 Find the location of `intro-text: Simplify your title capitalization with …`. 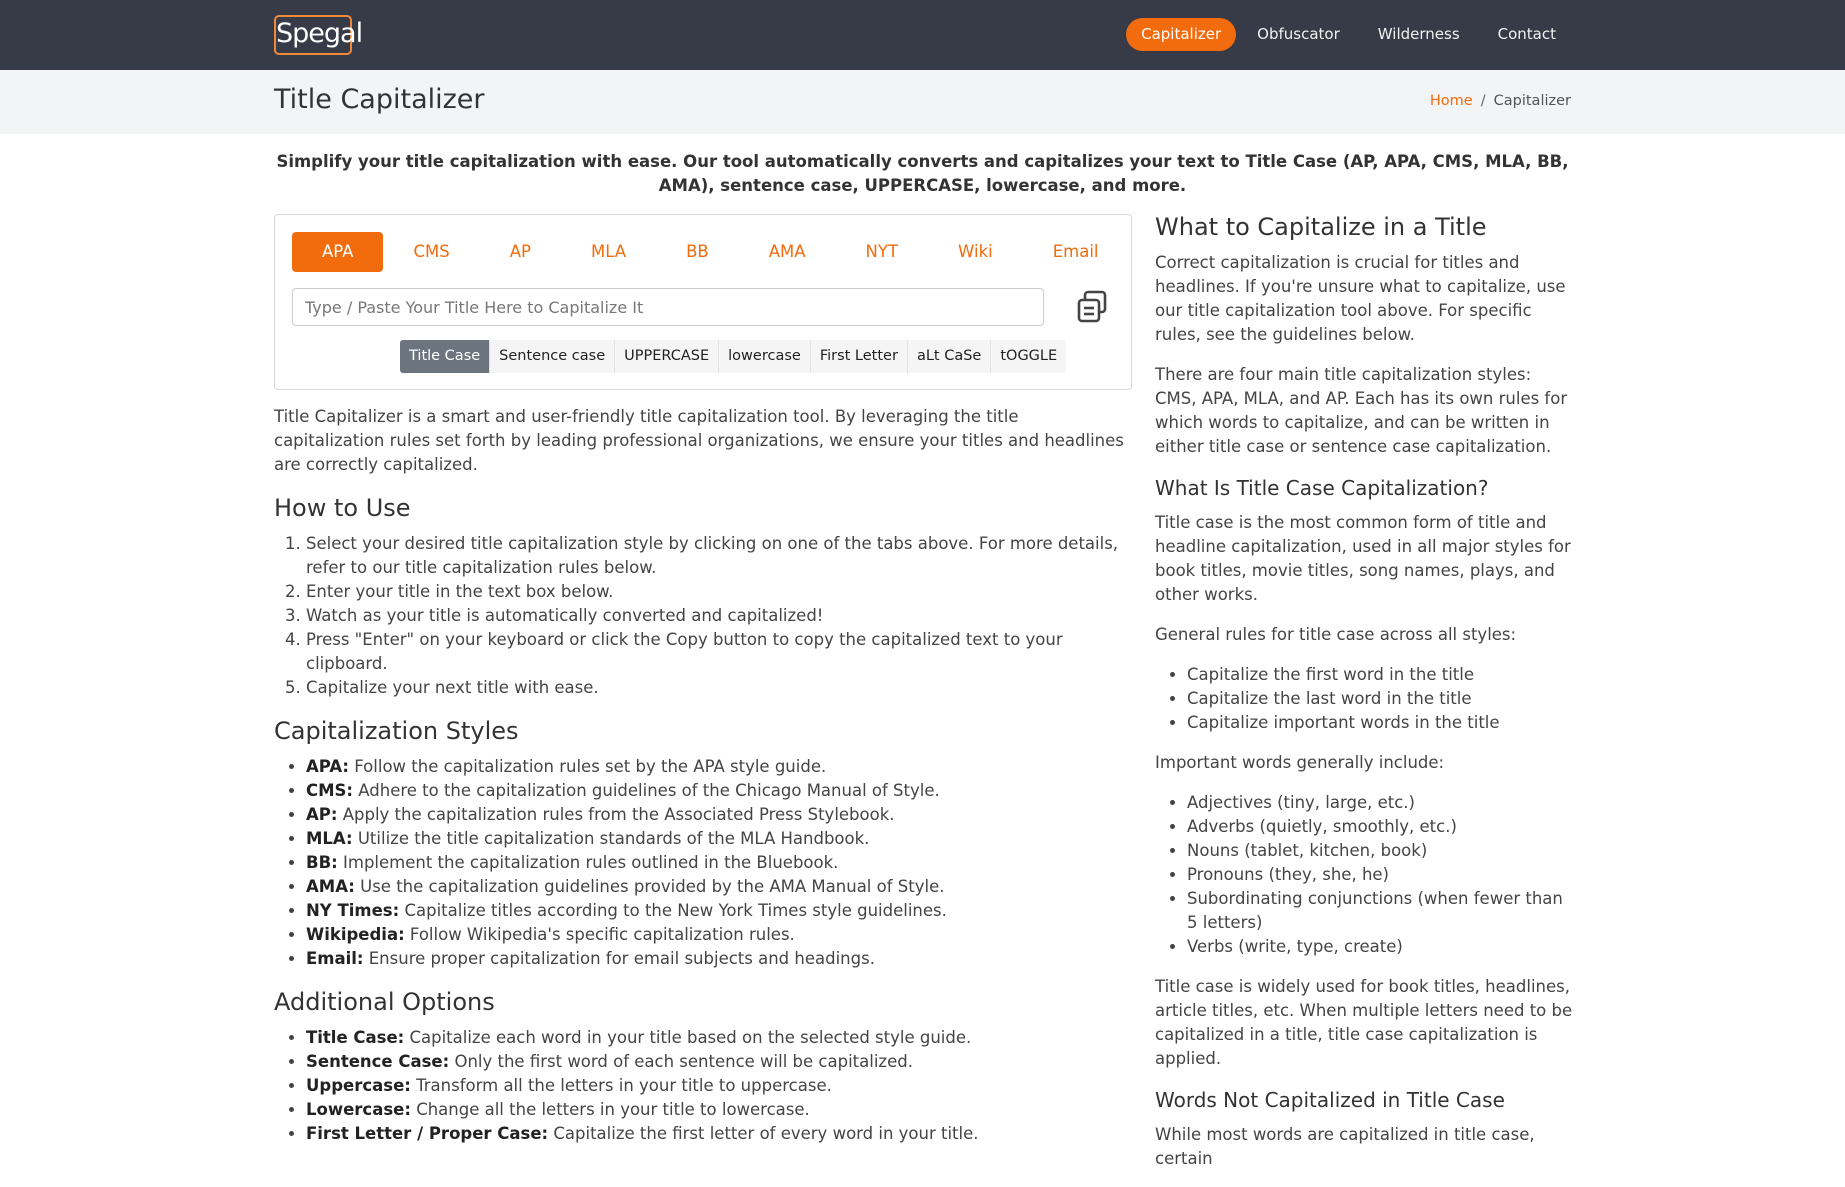

intro-text: Simplify your title capitalization with … is located at coordinates (922, 173).